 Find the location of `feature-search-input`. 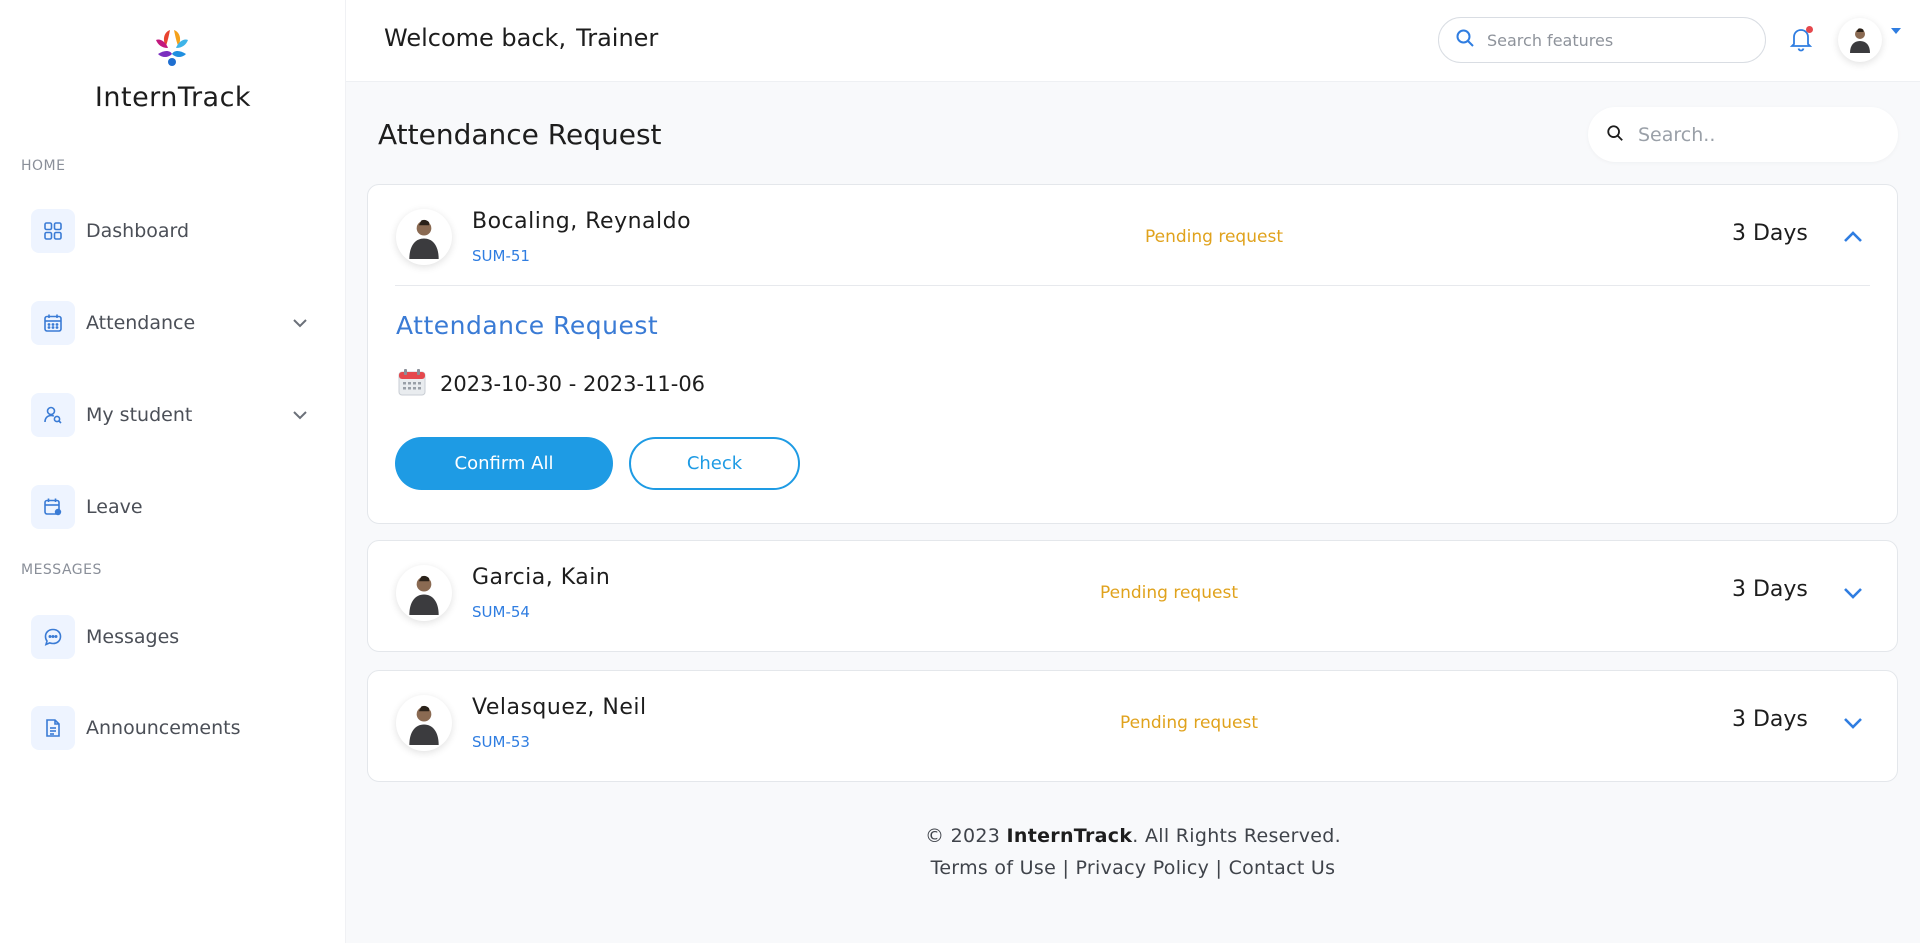

feature-search-input is located at coordinates (1612, 40).